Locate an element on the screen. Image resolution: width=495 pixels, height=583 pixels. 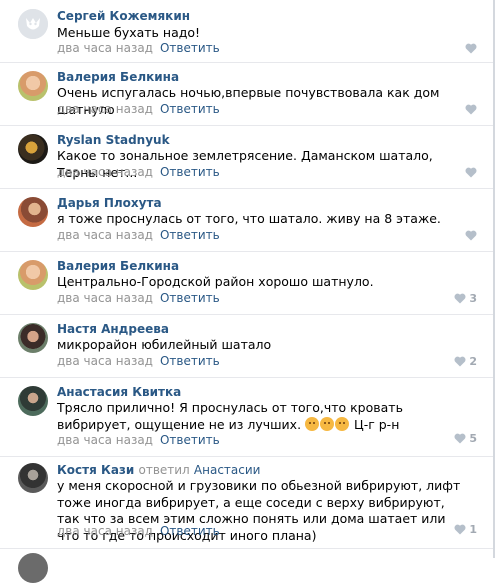
comment-author: Анастасия Квитка is located at coordinates (119, 392).